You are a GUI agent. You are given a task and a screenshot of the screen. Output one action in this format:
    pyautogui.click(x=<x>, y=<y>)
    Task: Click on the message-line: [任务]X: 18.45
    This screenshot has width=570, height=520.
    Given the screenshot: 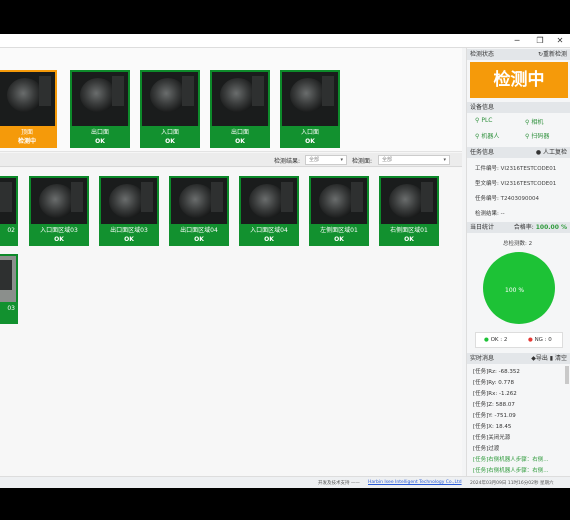 What is the action you would take?
    pyautogui.click(x=492, y=427)
    